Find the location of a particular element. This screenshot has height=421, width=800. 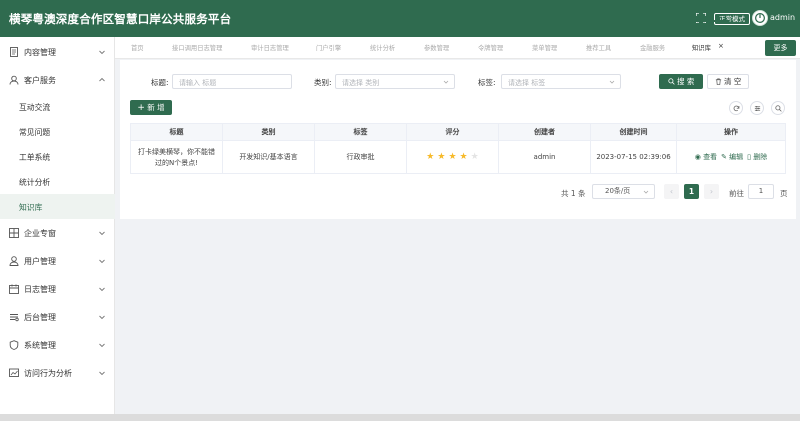

bottom-scrollbar is located at coordinates (400, 417).